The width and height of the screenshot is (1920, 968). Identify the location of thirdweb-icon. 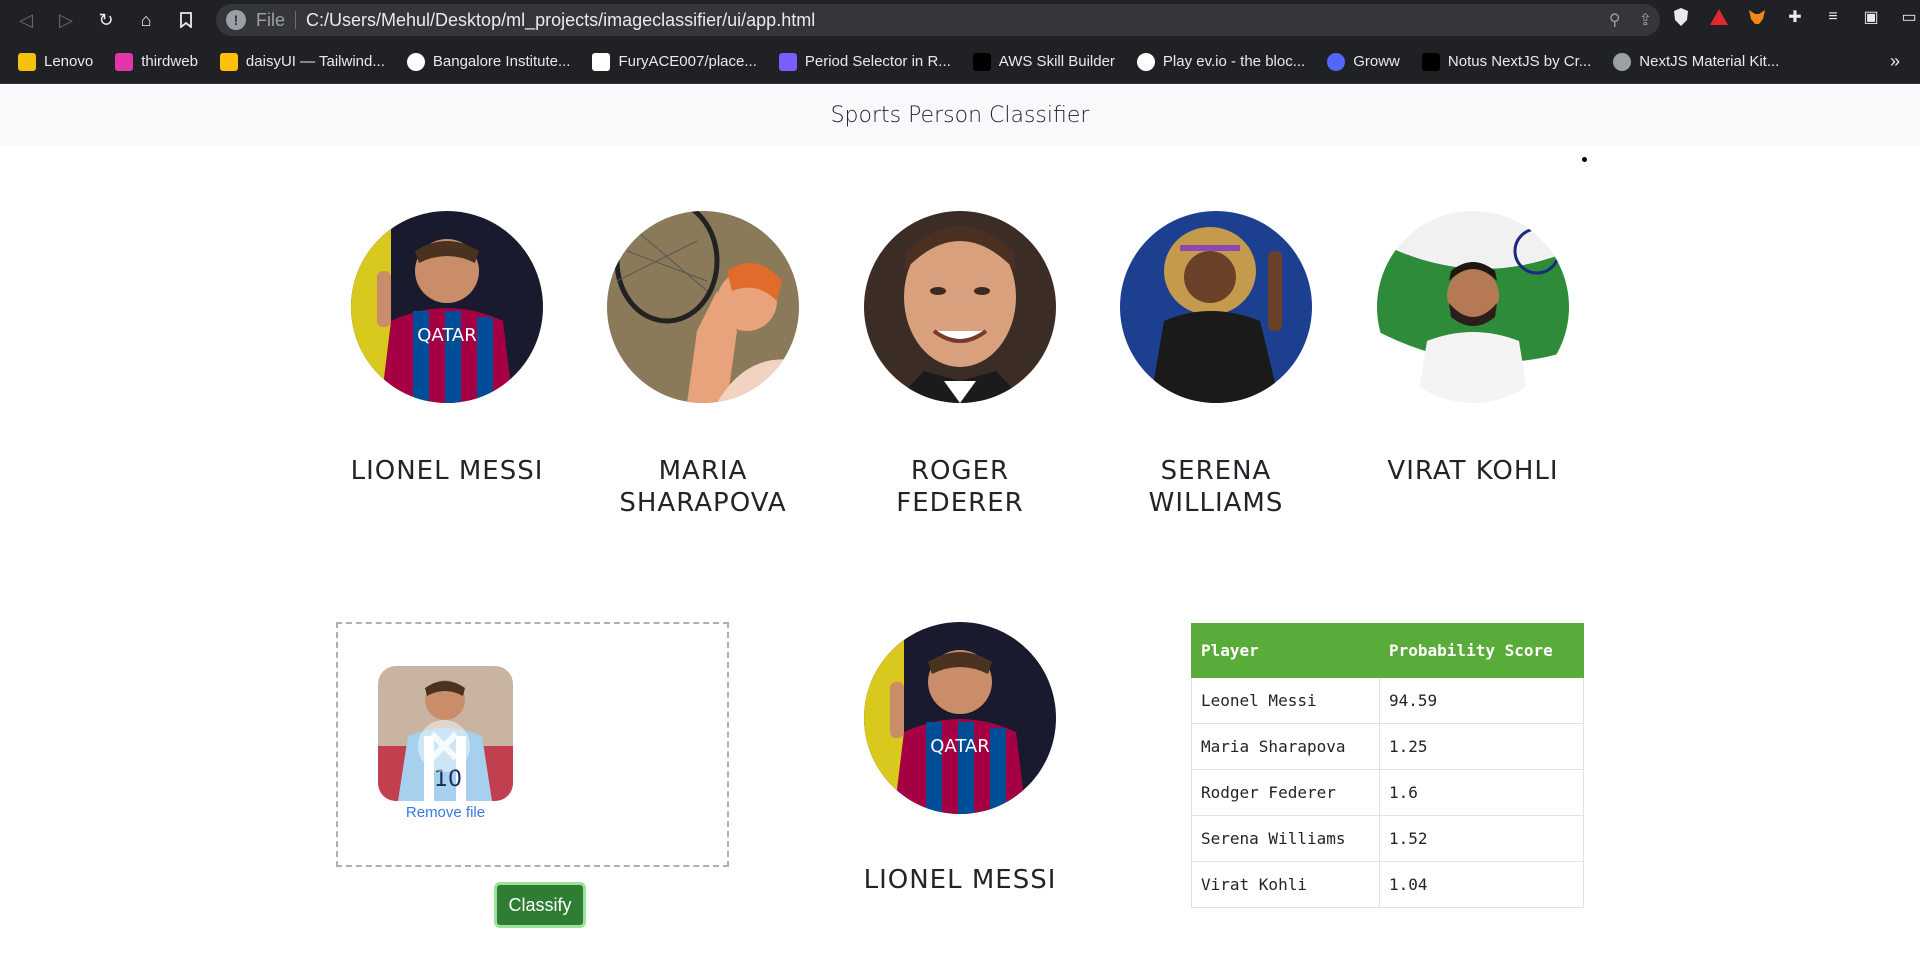
(124, 61).